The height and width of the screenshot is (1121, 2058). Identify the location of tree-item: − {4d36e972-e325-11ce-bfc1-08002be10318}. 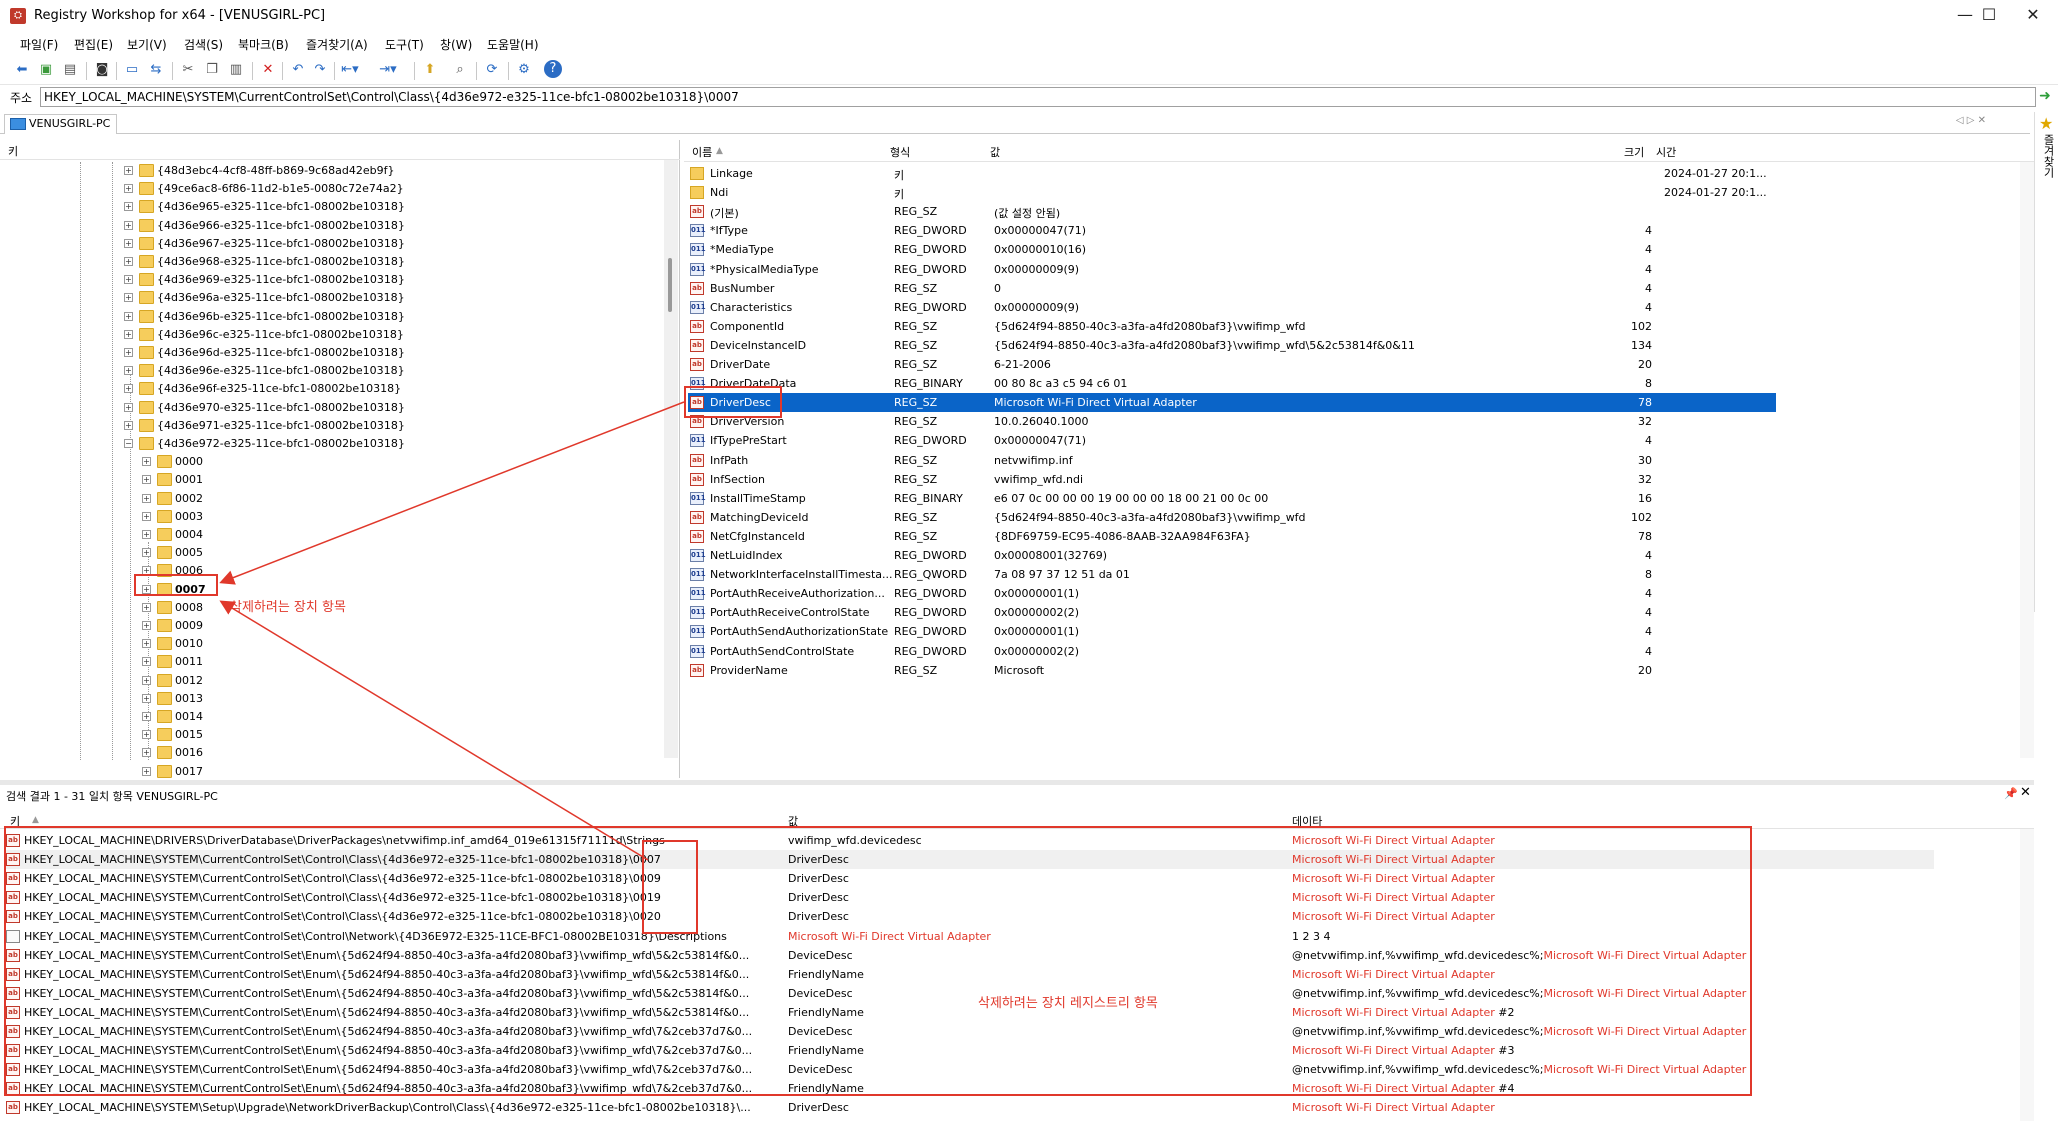
(384, 444).